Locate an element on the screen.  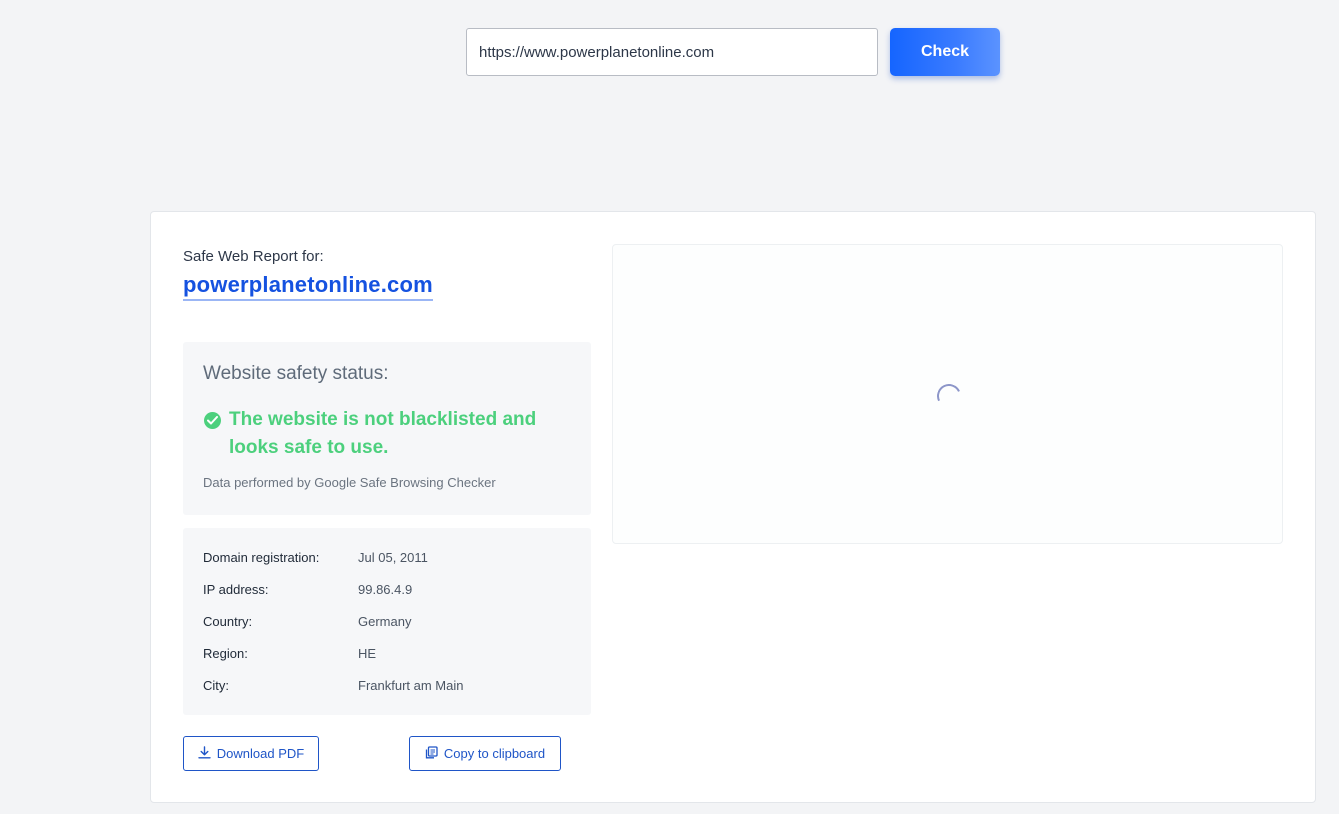
report-label: Safe Web Report for: is located at coordinates (253, 256).